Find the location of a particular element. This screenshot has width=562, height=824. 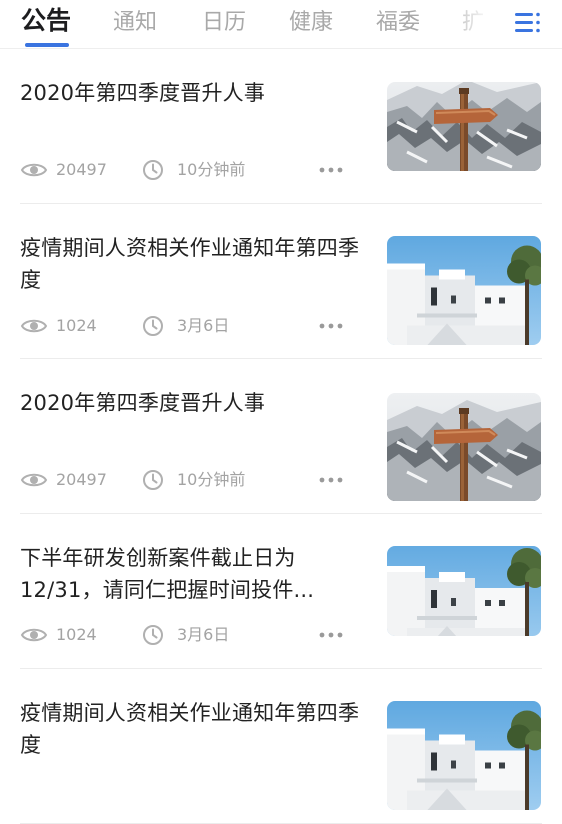

tab-notices: 通知 is located at coordinates (135, 23).